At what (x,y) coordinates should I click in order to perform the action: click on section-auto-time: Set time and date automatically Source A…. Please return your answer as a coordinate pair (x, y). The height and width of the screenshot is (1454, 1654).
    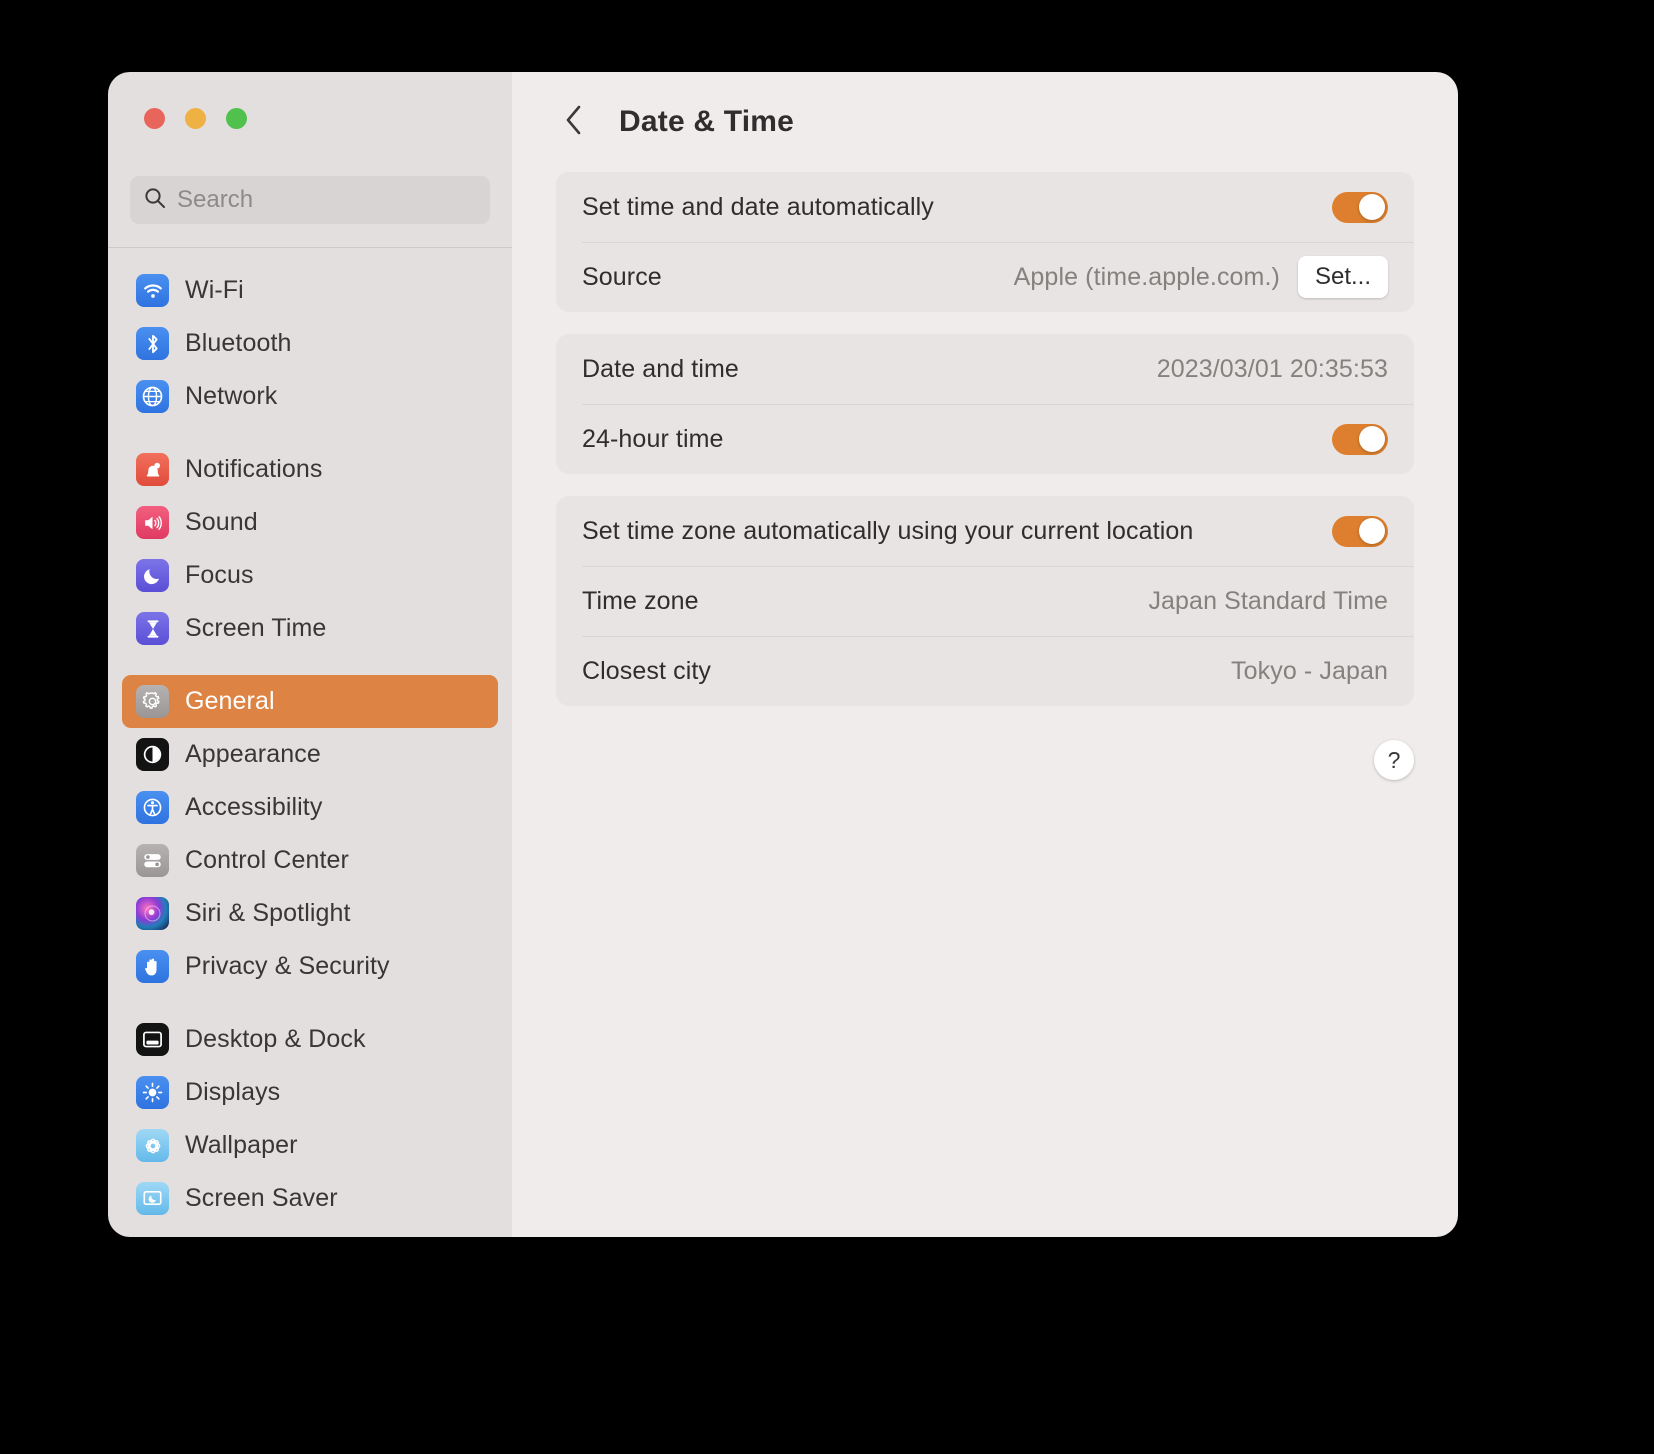
    Looking at the image, I should click on (985, 242).